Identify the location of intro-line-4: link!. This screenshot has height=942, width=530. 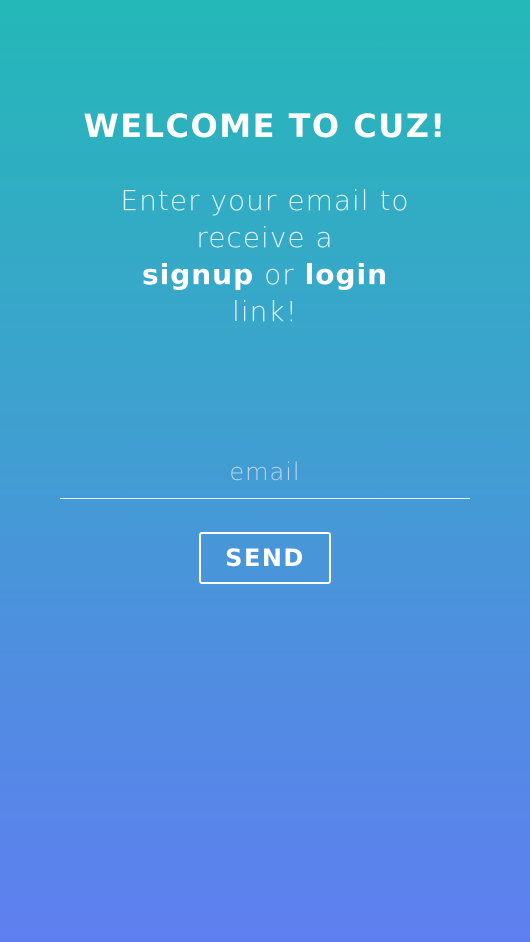
(265, 311).